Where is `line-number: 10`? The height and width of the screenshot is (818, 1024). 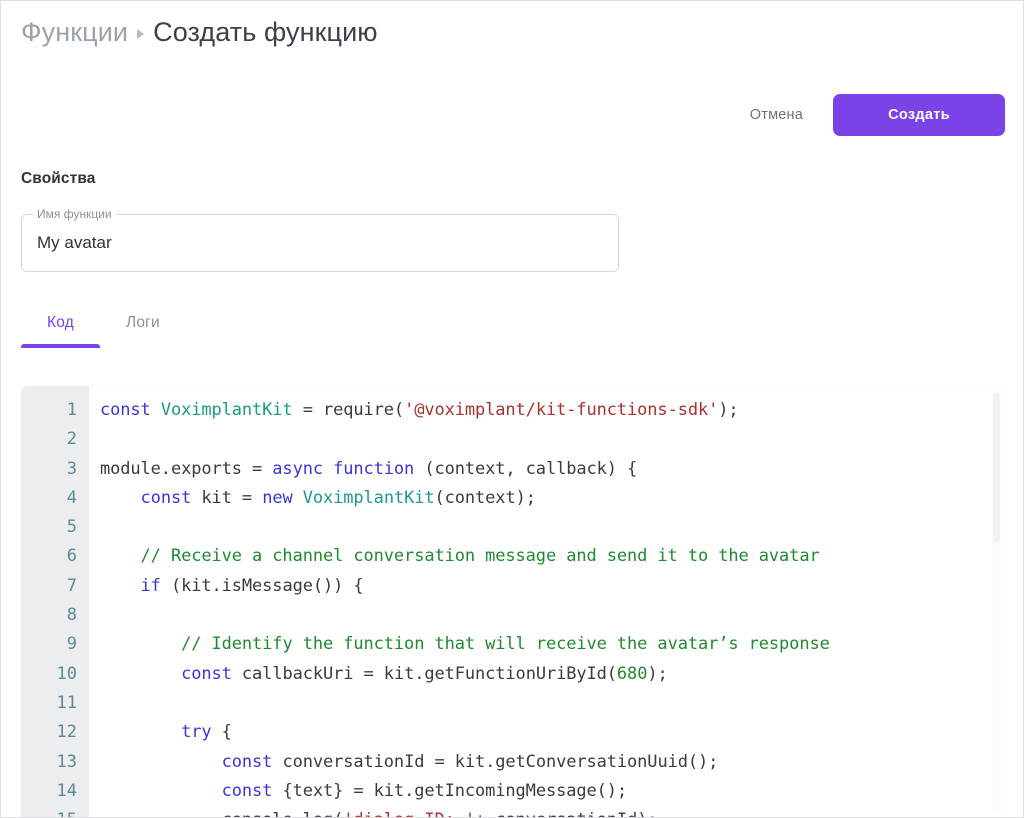 line-number: 10 is located at coordinates (66, 673).